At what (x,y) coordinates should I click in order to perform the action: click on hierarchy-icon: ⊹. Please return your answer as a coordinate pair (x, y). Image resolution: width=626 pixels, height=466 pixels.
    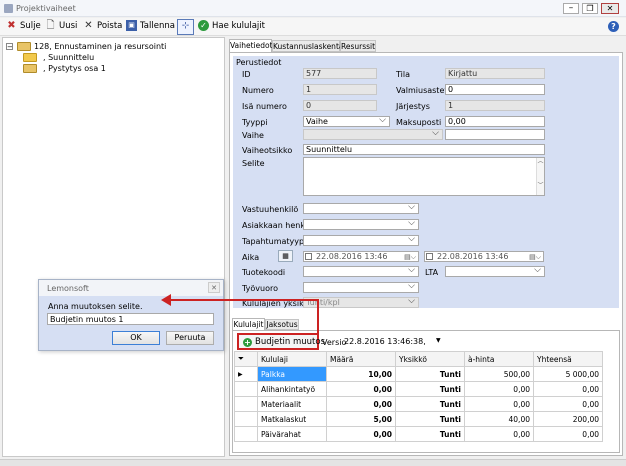
    Looking at the image, I should click on (185, 26).